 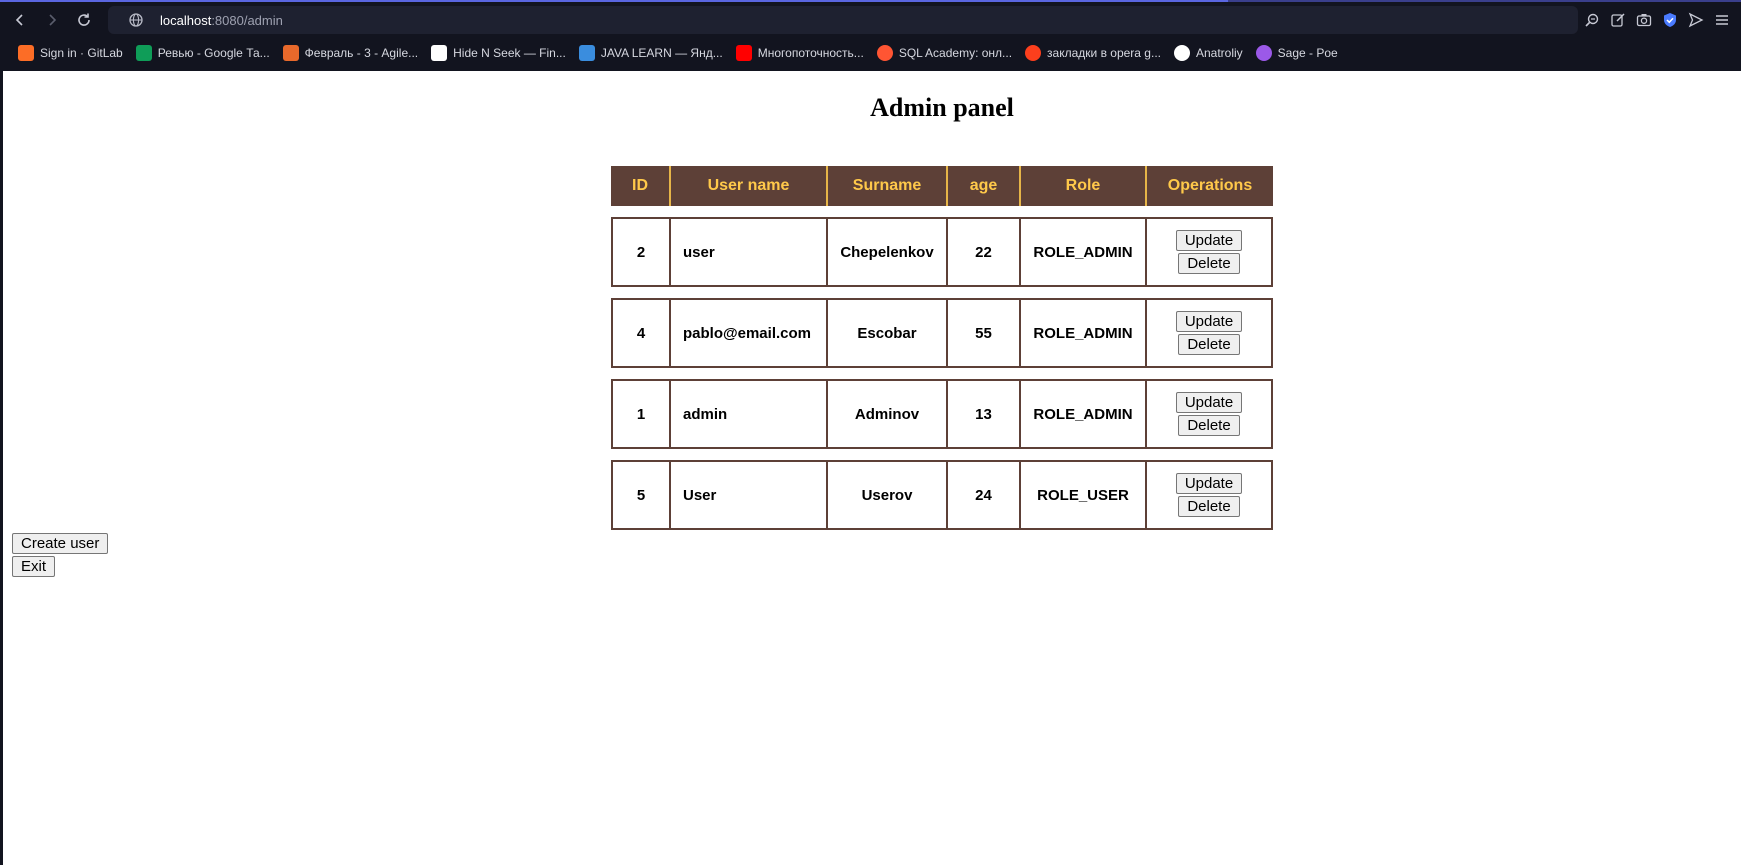 What do you see at coordinates (143, 53) in the screenshot?
I see `google-sheets-icon` at bounding box center [143, 53].